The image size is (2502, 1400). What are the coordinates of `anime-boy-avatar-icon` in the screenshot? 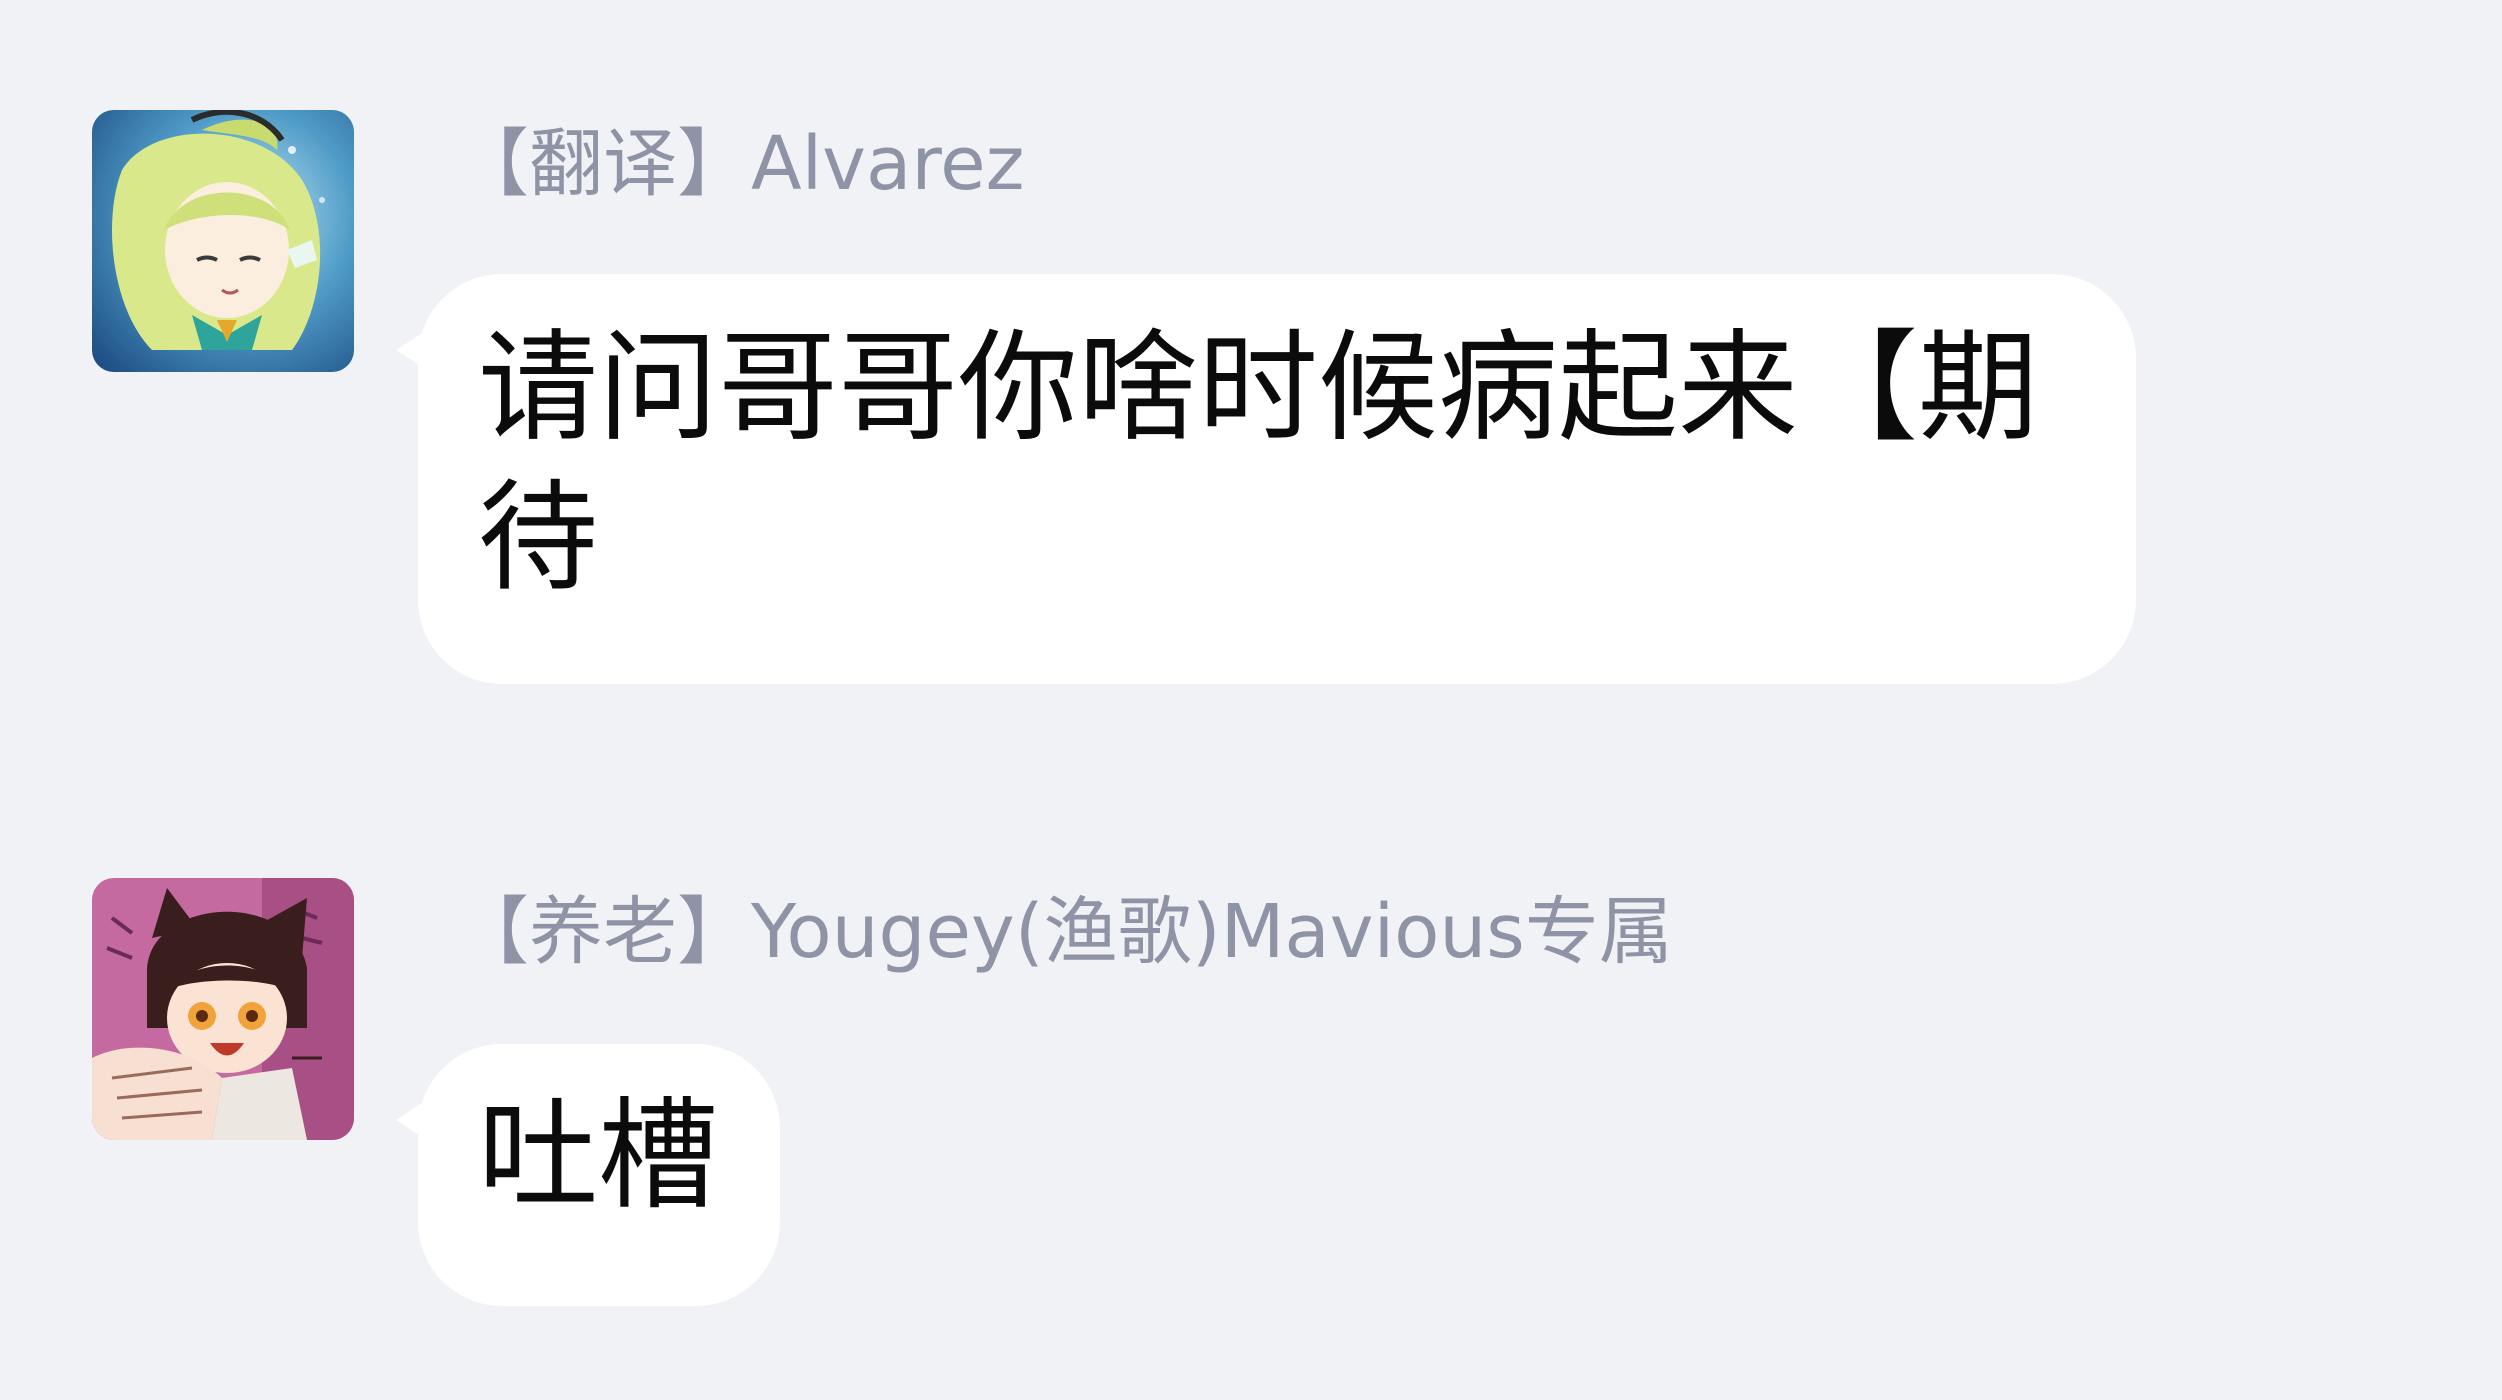 It's located at (223, 1009).